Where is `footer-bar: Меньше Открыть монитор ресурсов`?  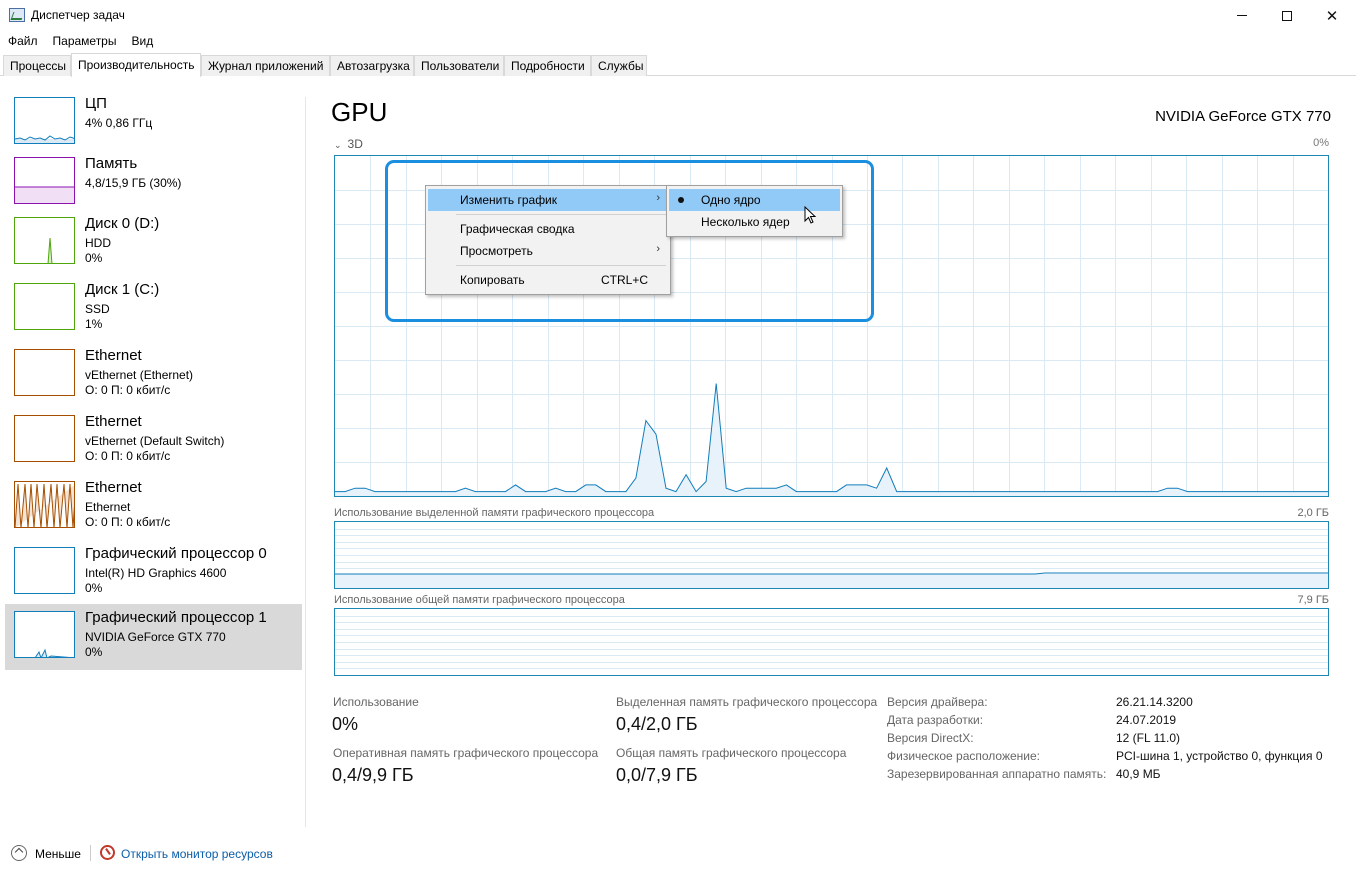
footer-bar: Меньше Открыть монитор ресурсов is located at coordinates (678, 853).